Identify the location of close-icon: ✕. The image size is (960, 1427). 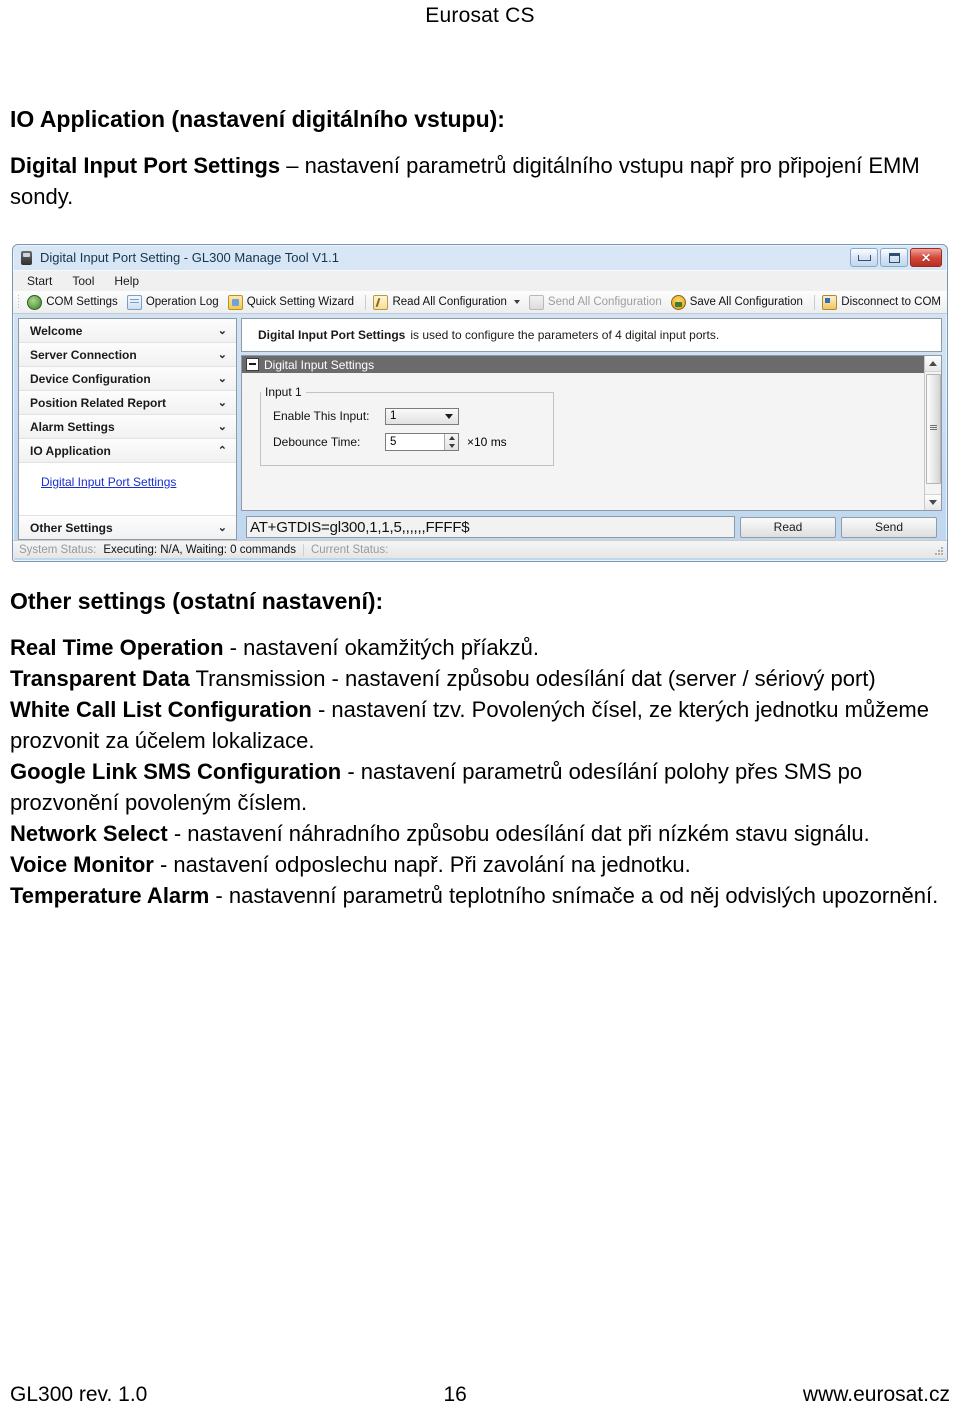
(926, 257).